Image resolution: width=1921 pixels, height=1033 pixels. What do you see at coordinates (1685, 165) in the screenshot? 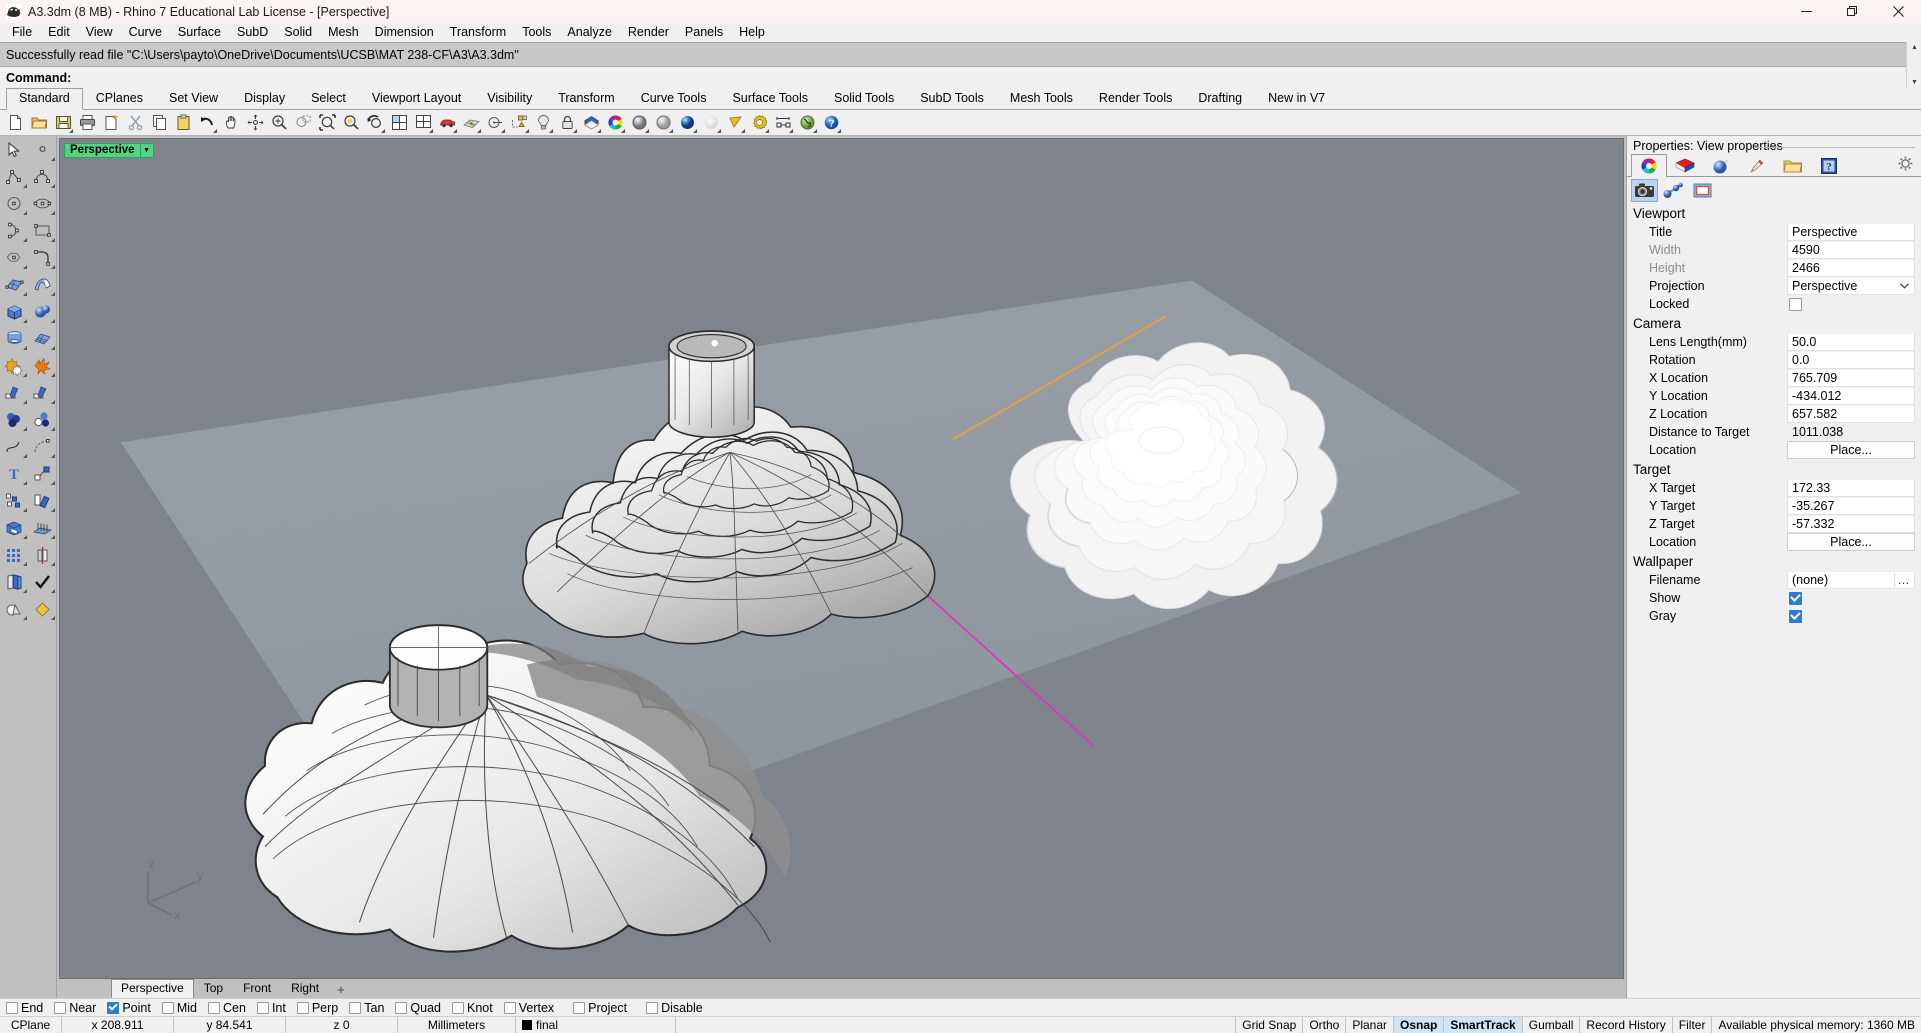
I see `material-tab` at bounding box center [1685, 165].